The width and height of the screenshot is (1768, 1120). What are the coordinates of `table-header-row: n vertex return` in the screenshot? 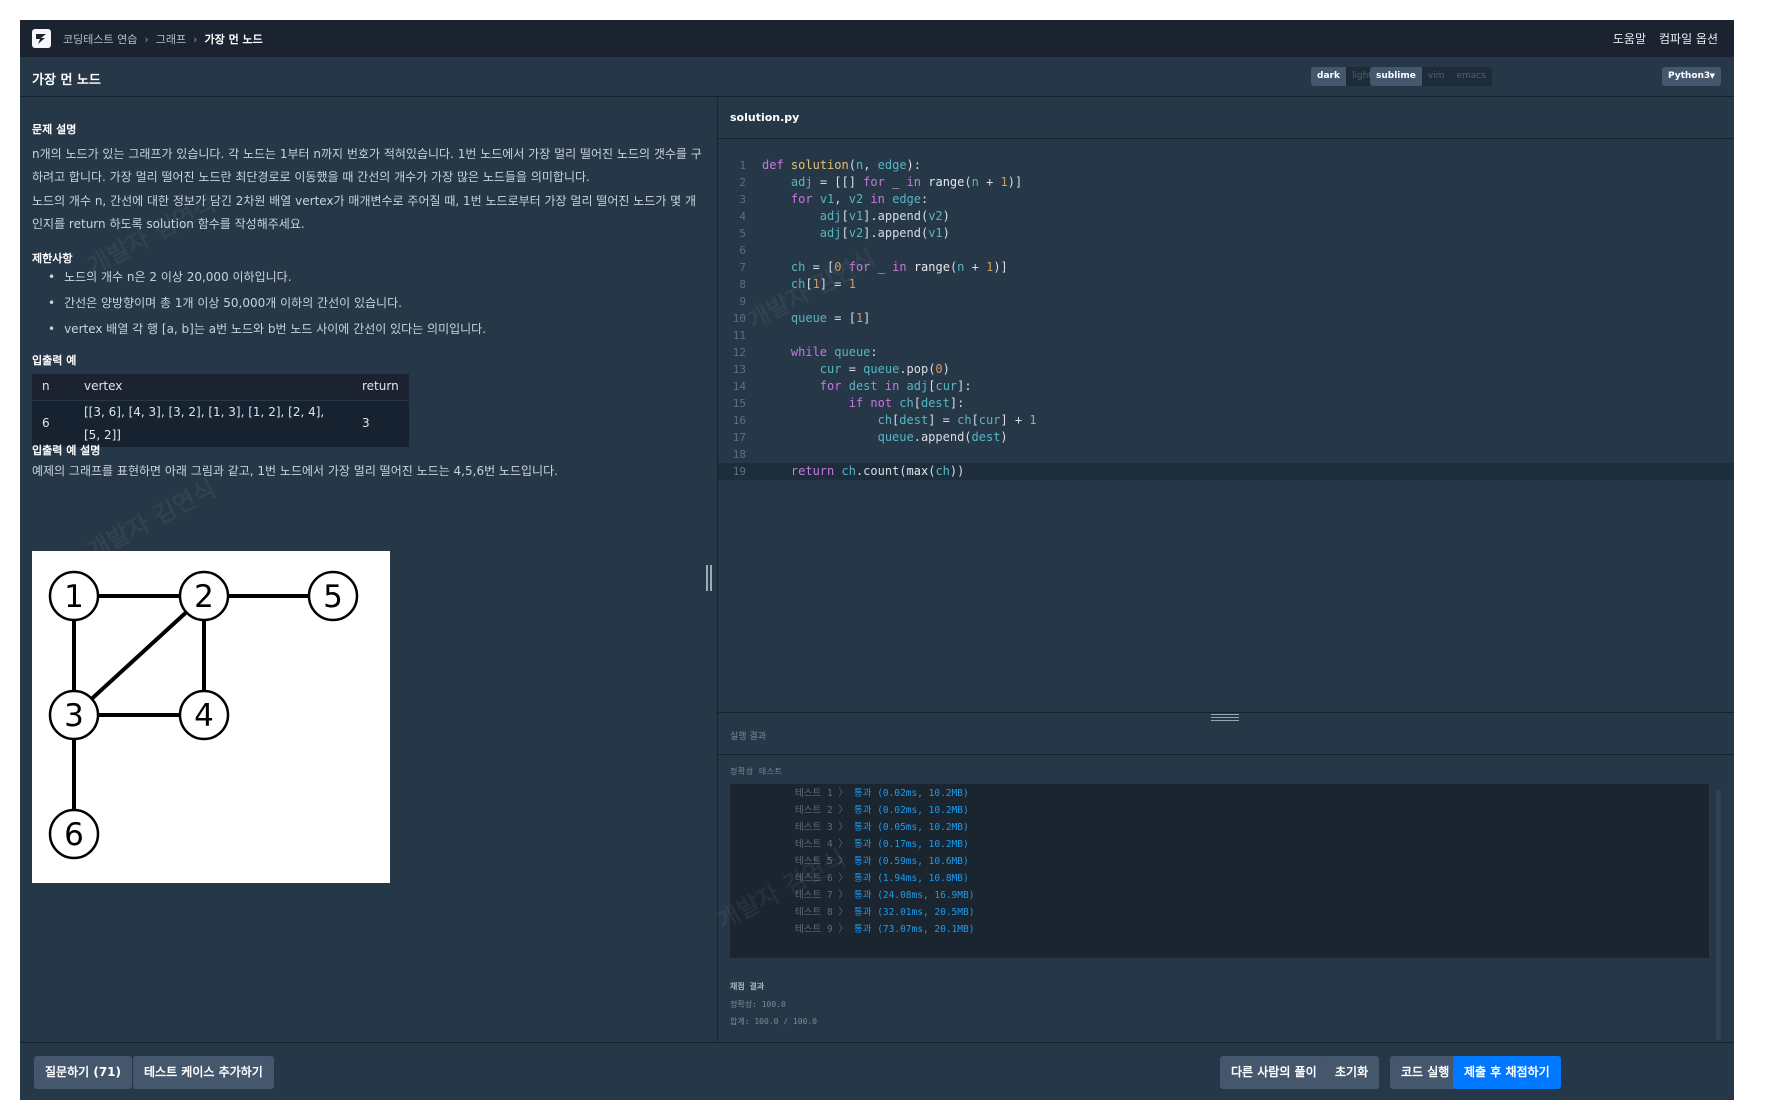 It's located at (220, 387).